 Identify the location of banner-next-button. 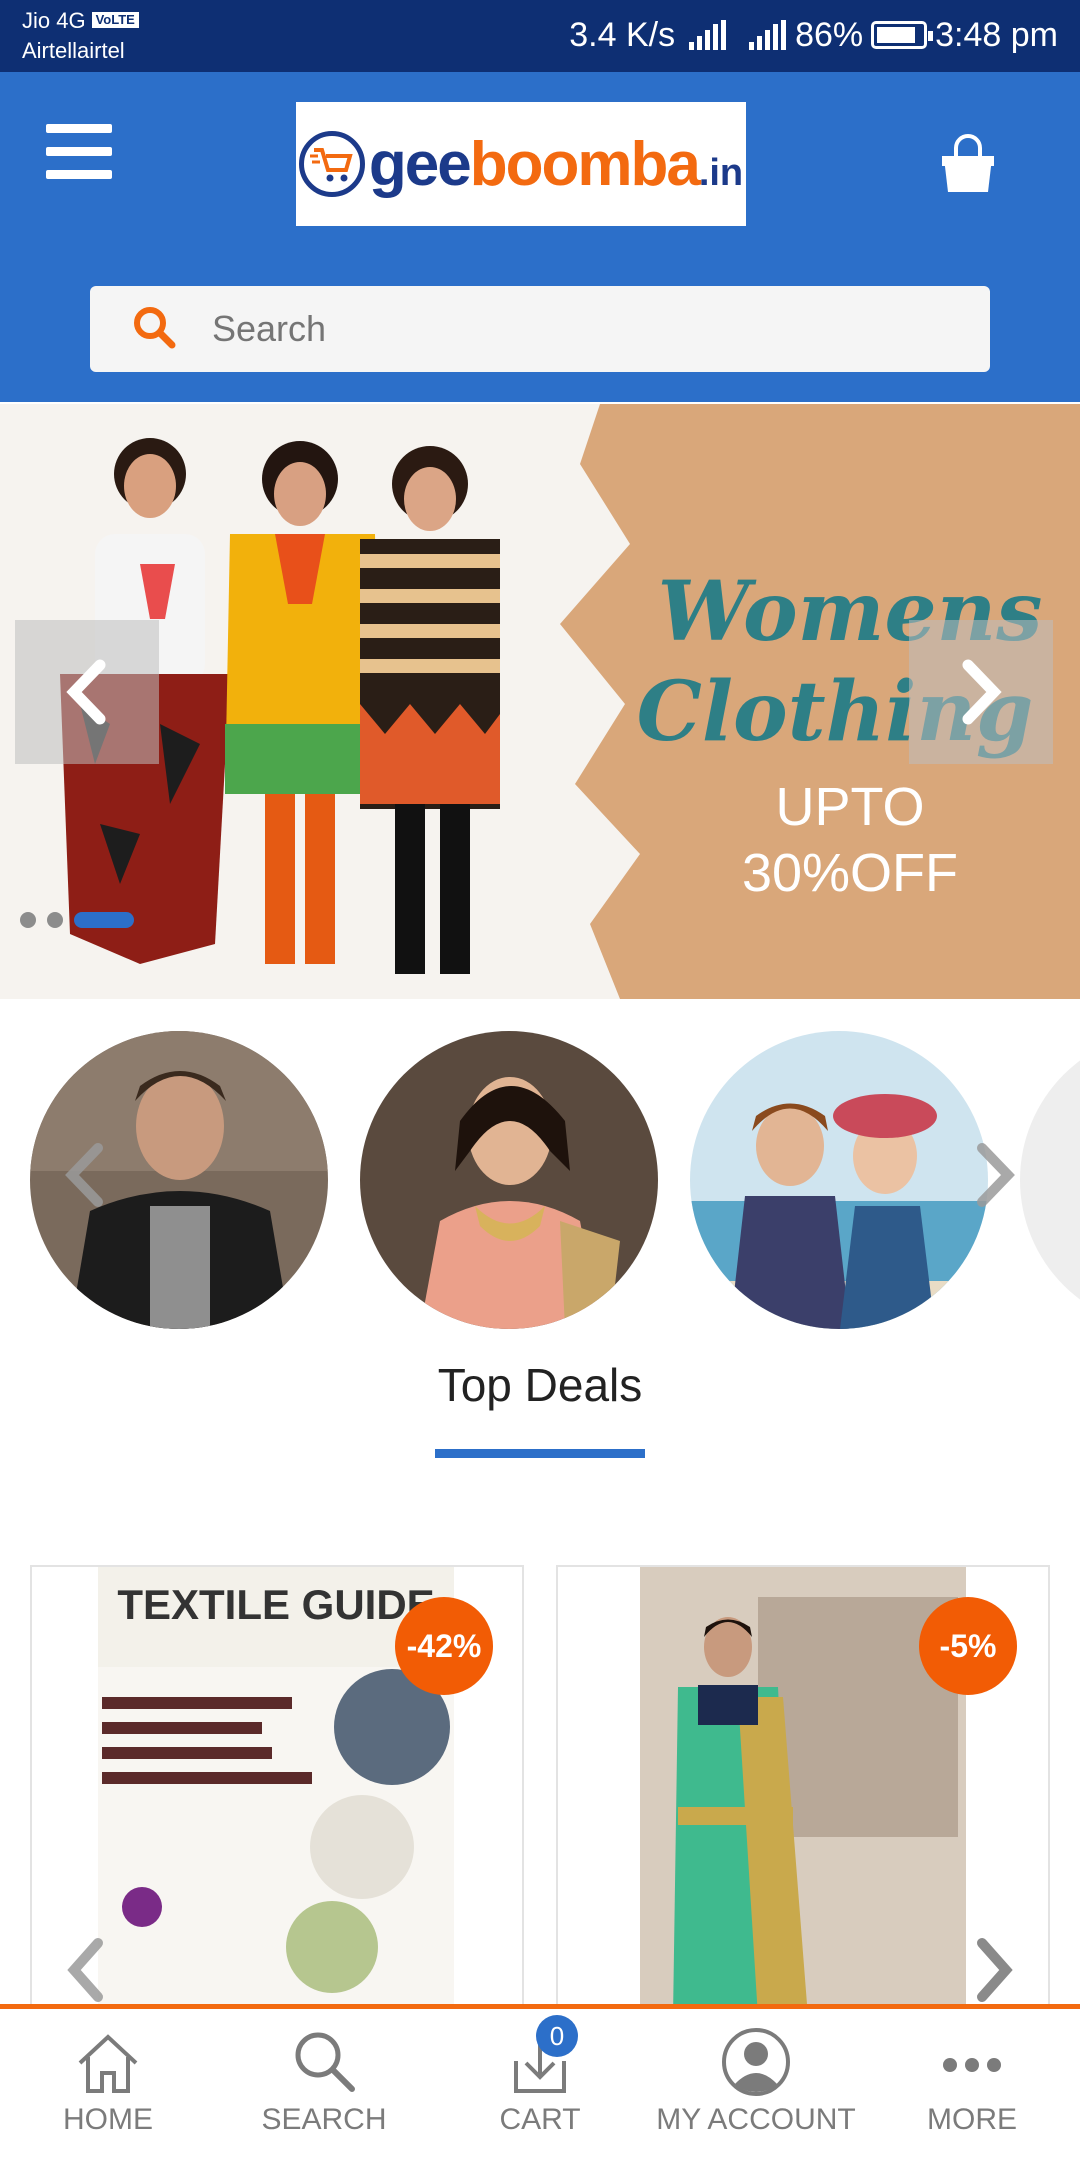
(981, 692).